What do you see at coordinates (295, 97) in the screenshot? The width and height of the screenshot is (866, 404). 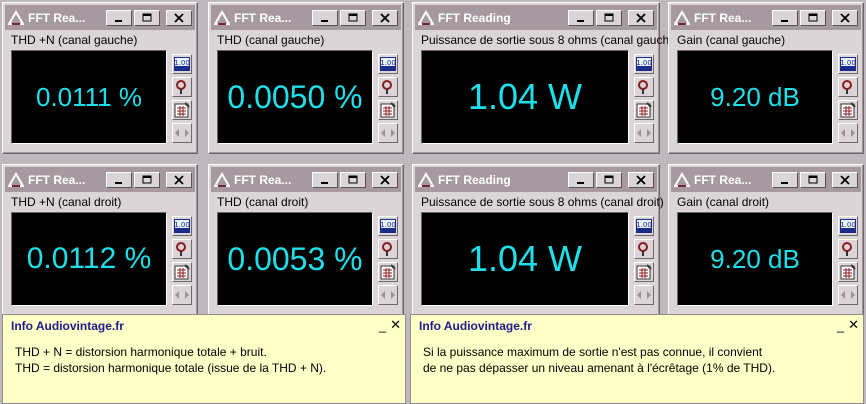 I see `value-display: 0.0050 %` at bounding box center [295, 97].